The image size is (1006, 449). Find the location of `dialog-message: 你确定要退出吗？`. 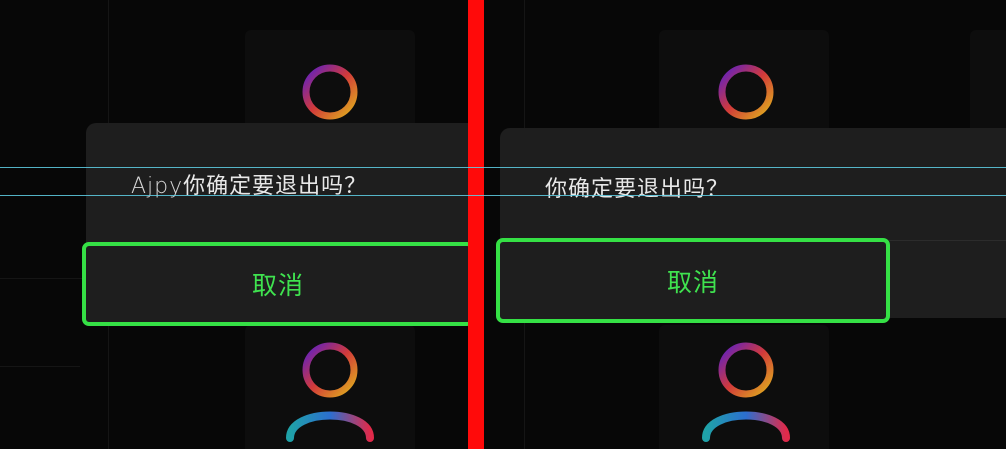

dialog-message: 你确定要退出吗？ is located at coordinates (637, 189).